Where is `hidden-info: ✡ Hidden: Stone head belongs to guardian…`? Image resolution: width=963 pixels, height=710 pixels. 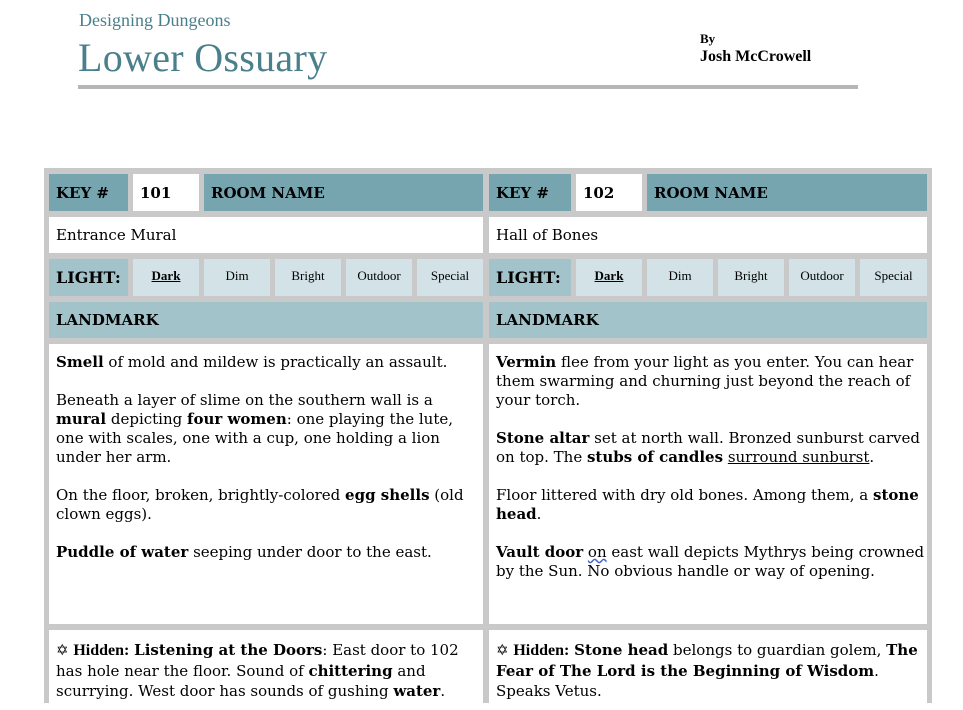
hidden-info: ✡ Hidden: Stone head belongs to guardian… is located at coordinates (708, 670).